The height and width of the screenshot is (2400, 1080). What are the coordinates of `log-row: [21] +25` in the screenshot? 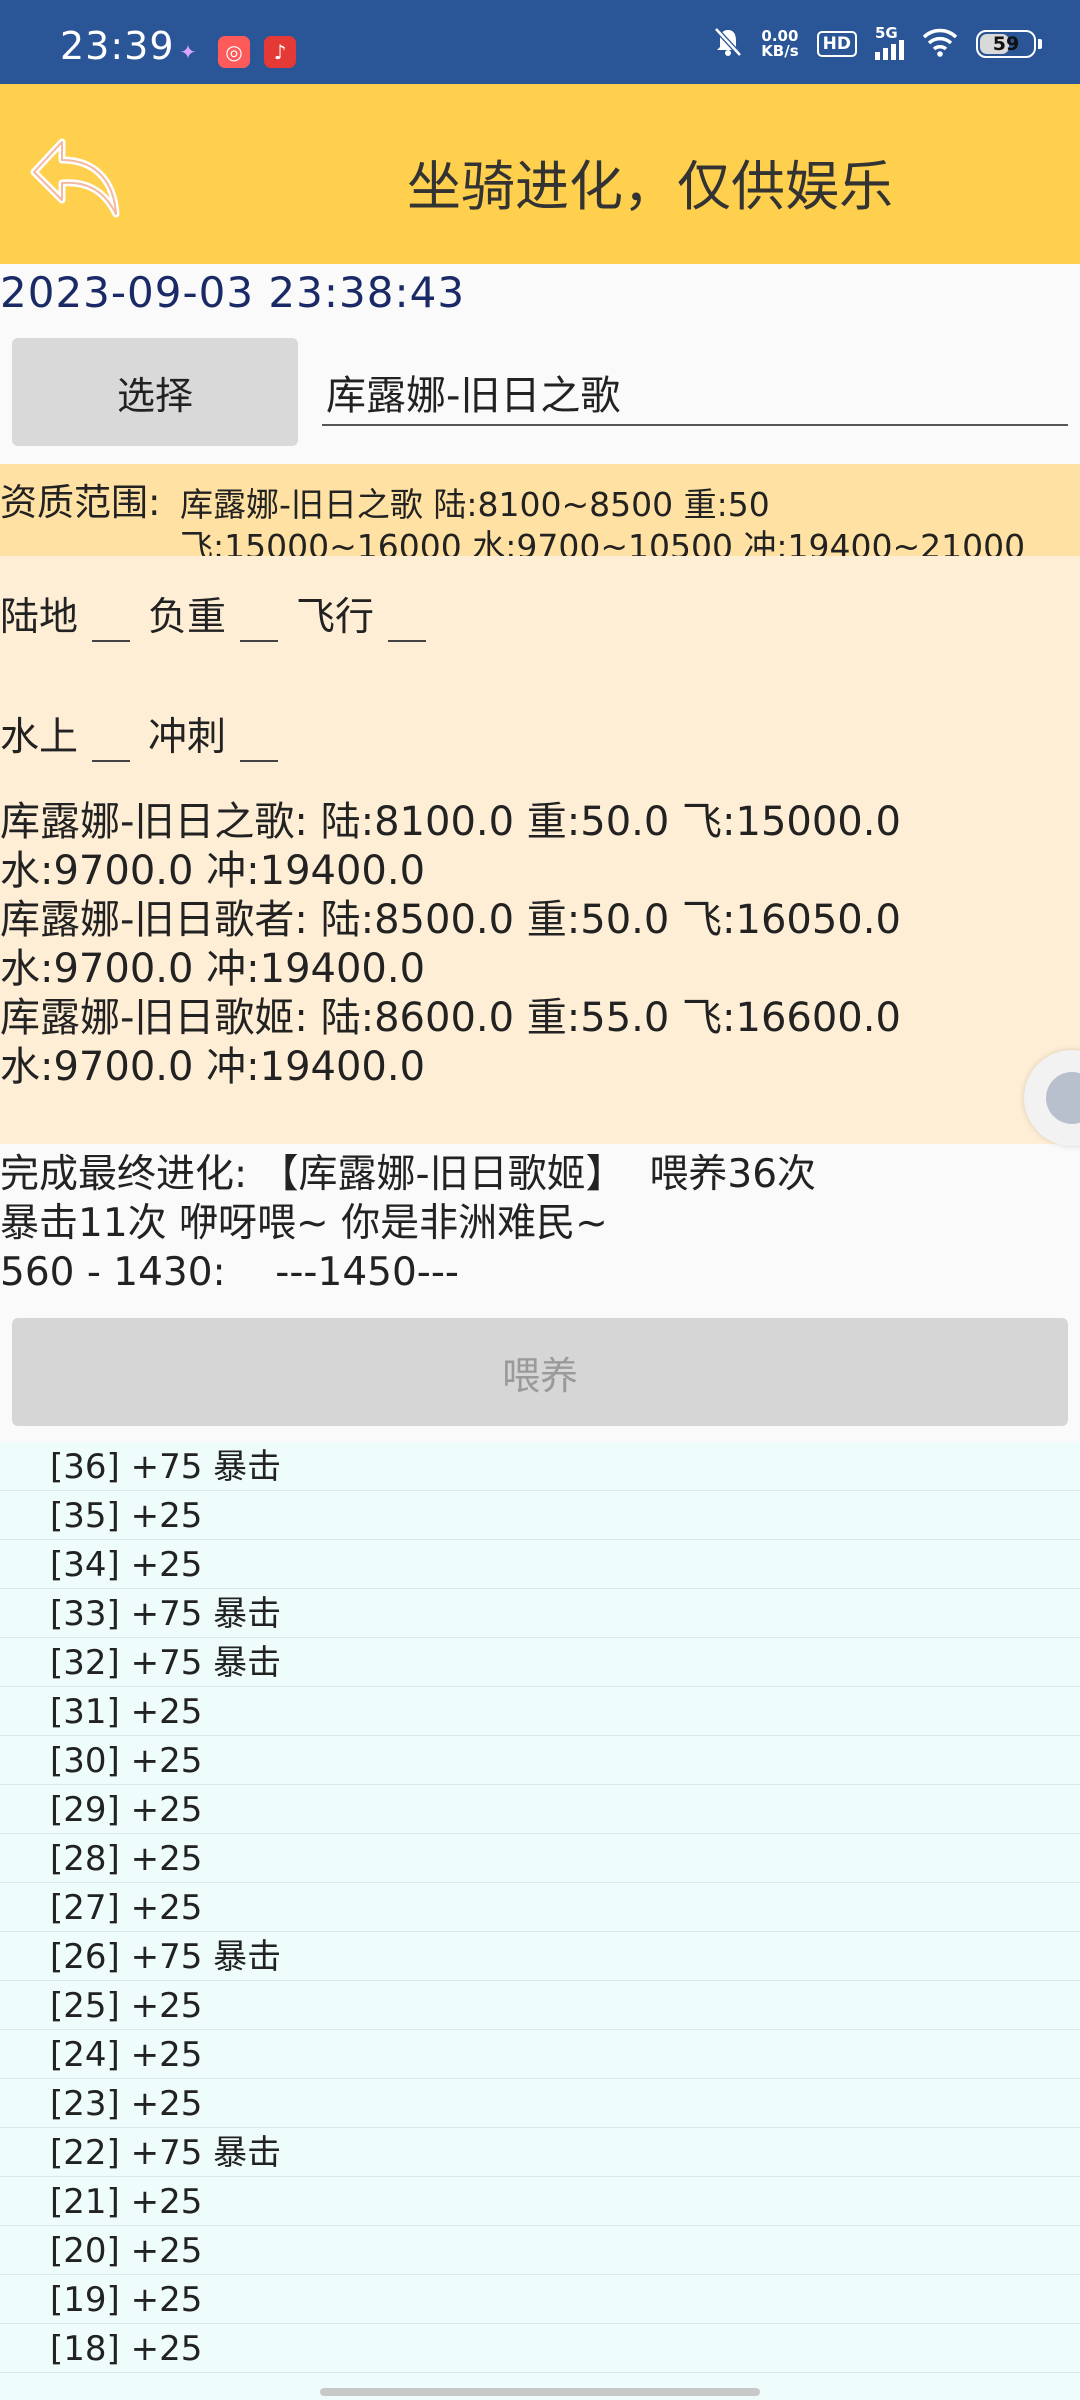 It's located at (540, 2201).